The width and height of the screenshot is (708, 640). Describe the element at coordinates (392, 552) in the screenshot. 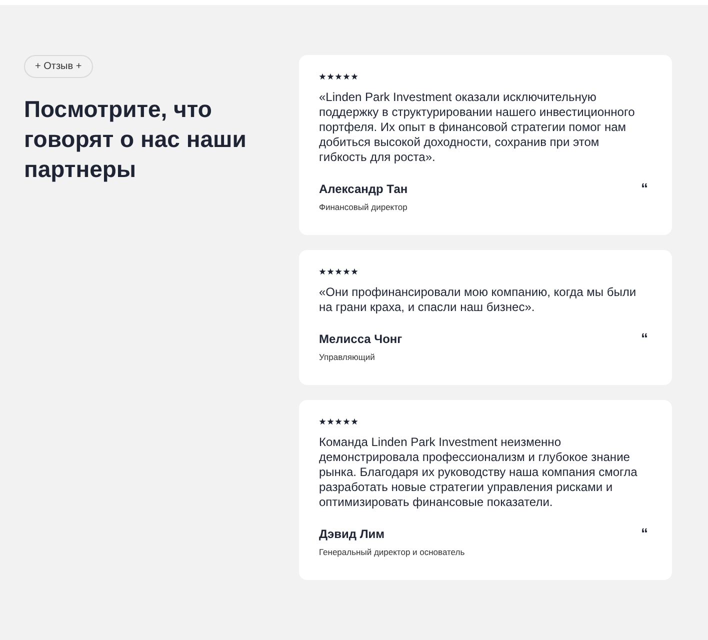

I see `author-role: Генеральный директор и основатель` at that location.